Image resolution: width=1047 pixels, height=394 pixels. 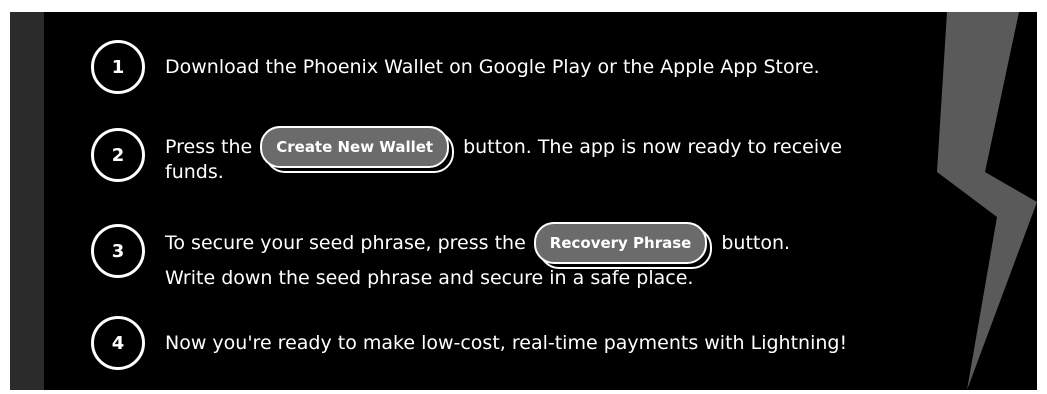 I want to click on create-new-wallet-button-wrap: Create New Wallet, so click(x=357, y=149).